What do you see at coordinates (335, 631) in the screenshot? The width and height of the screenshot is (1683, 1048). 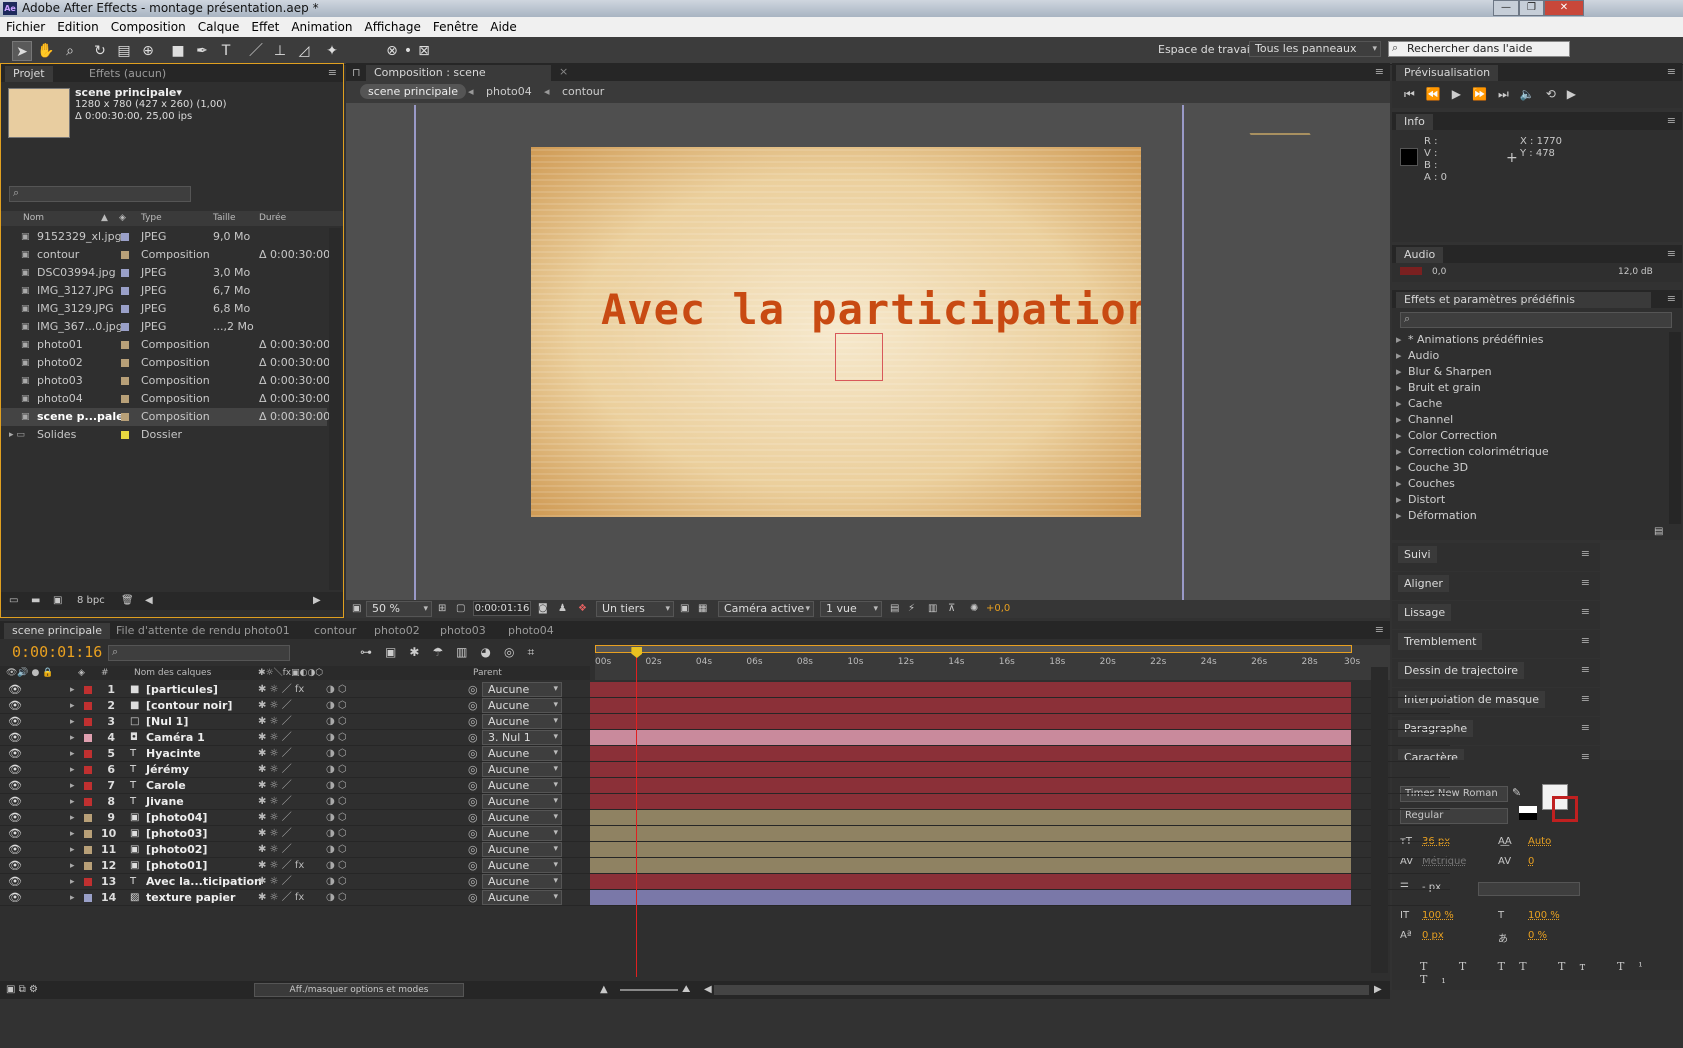 I see `timeline-tab: contour` at bounding box center [335, 631].